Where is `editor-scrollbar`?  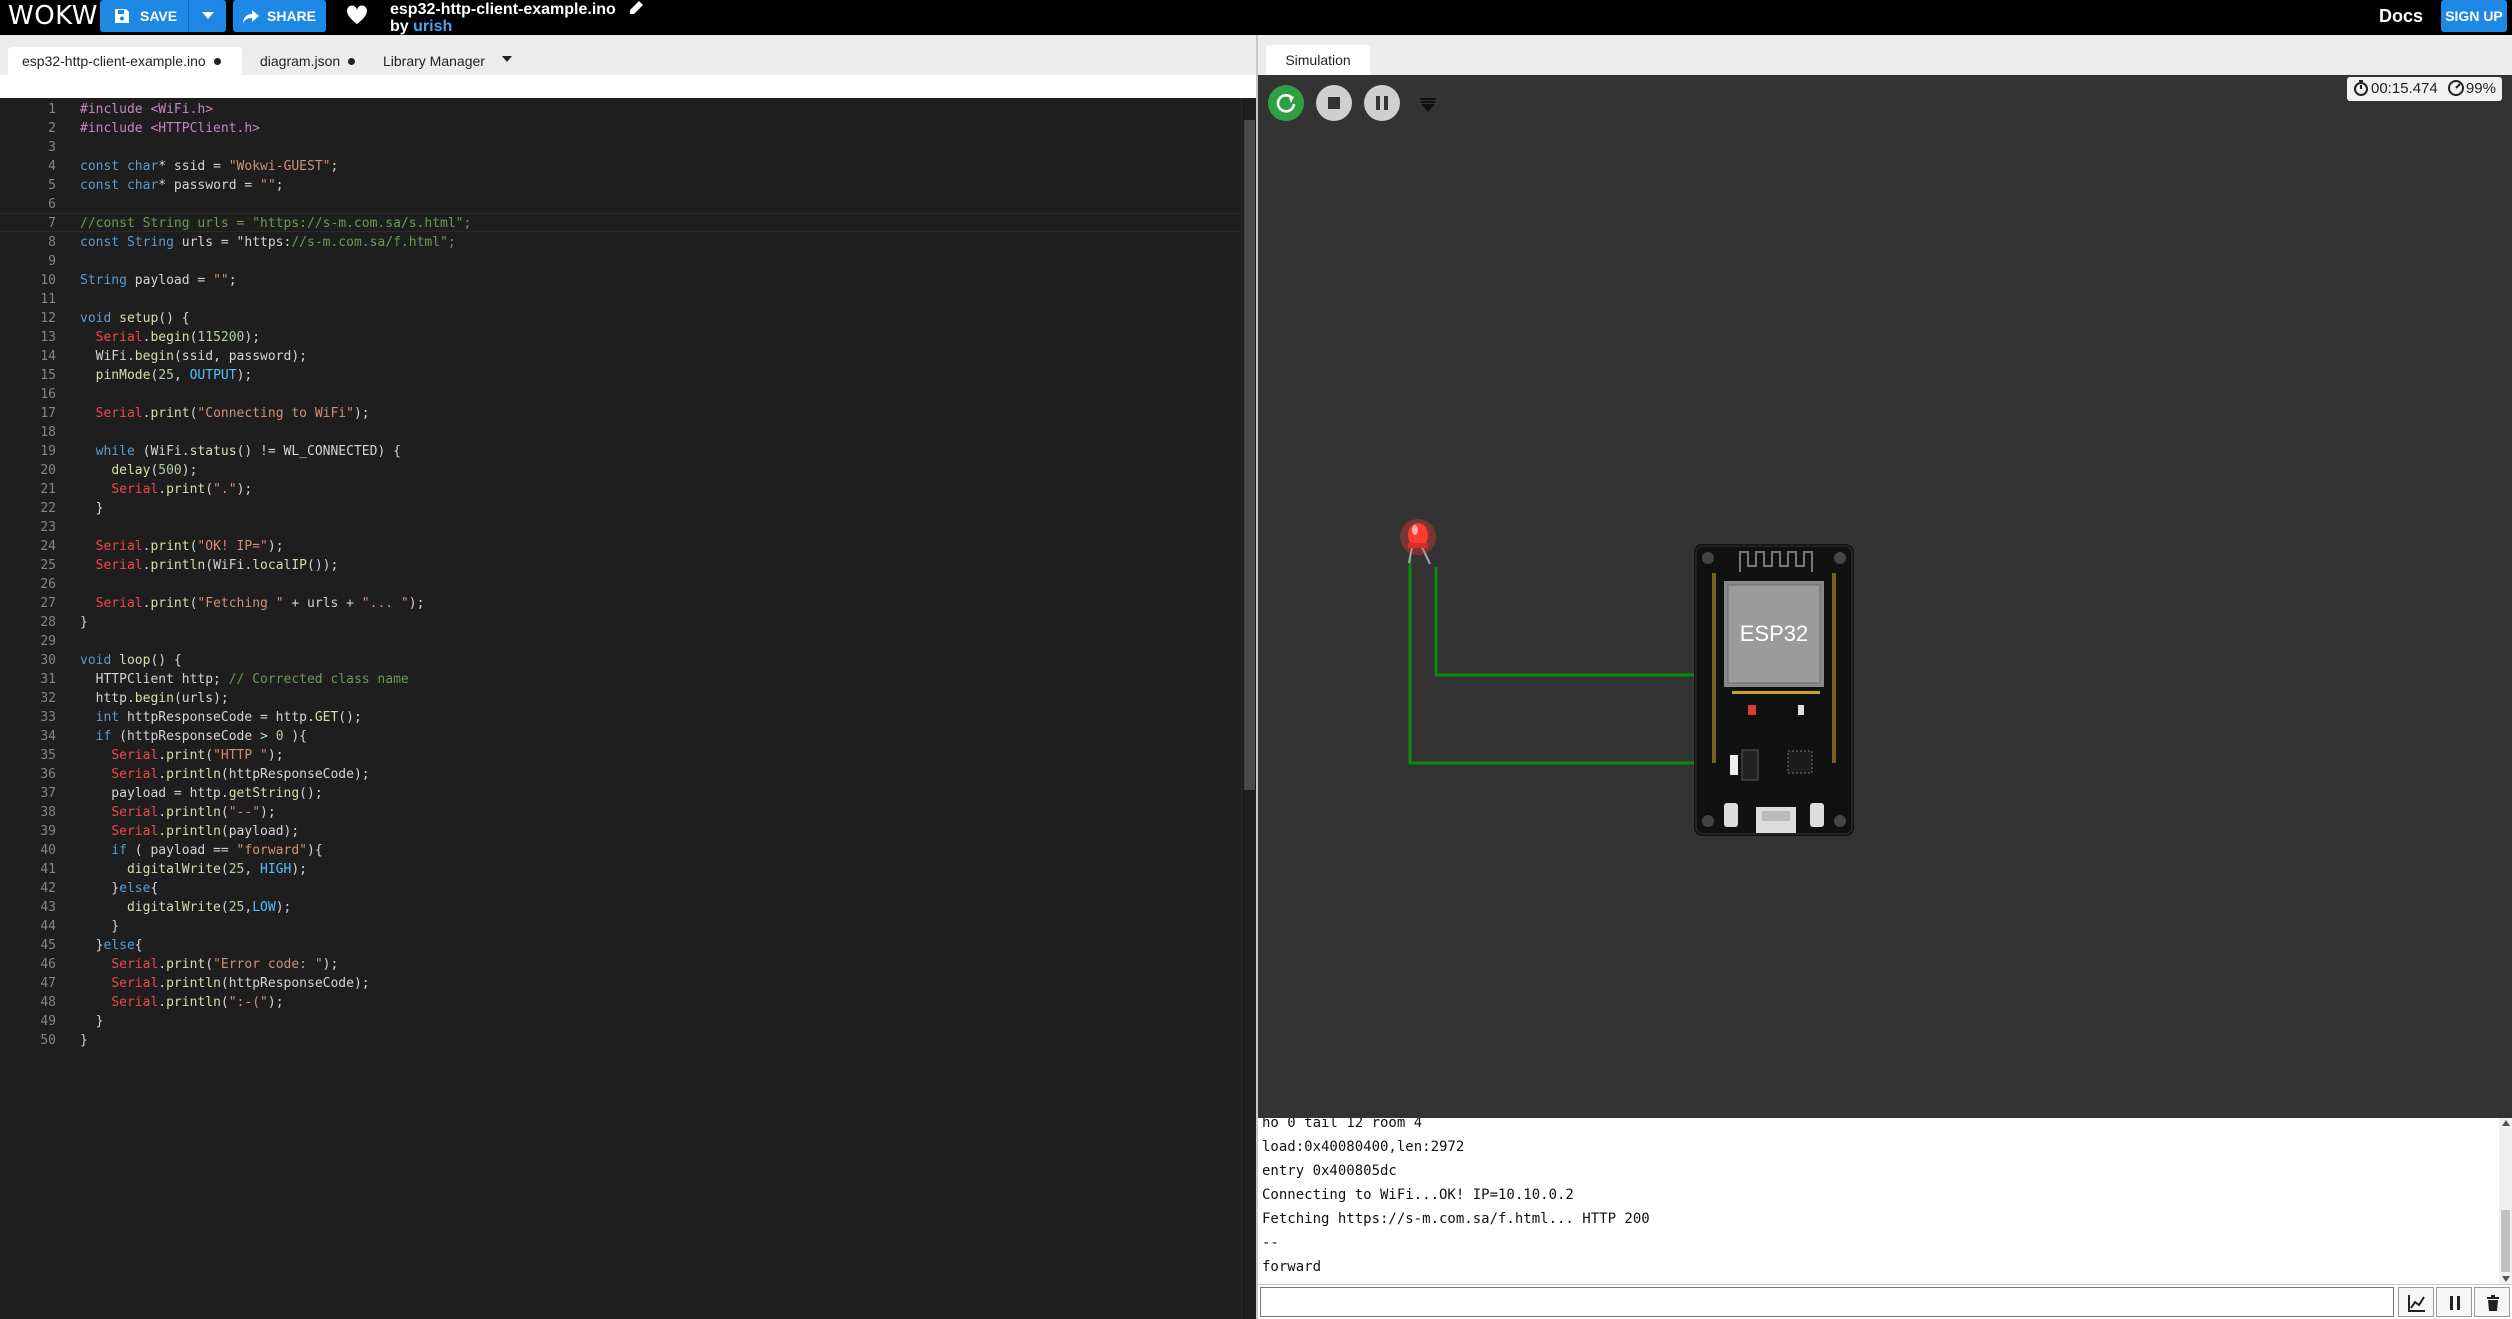
editor-scrollbar is located at coordinates (1248, 708).